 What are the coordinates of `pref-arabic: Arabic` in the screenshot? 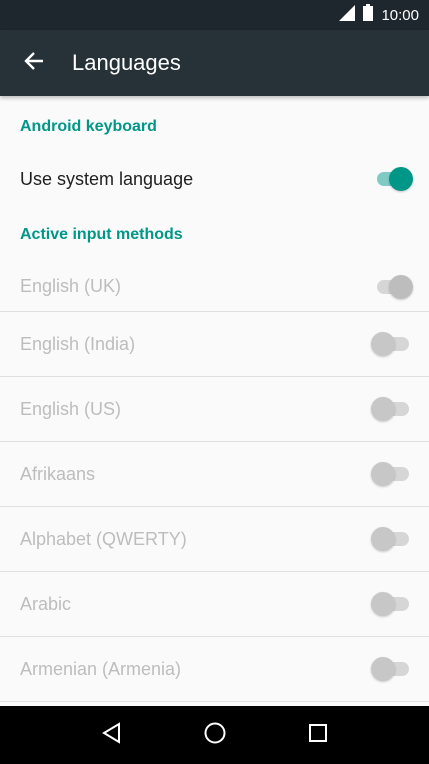 It's located at (214, 604).